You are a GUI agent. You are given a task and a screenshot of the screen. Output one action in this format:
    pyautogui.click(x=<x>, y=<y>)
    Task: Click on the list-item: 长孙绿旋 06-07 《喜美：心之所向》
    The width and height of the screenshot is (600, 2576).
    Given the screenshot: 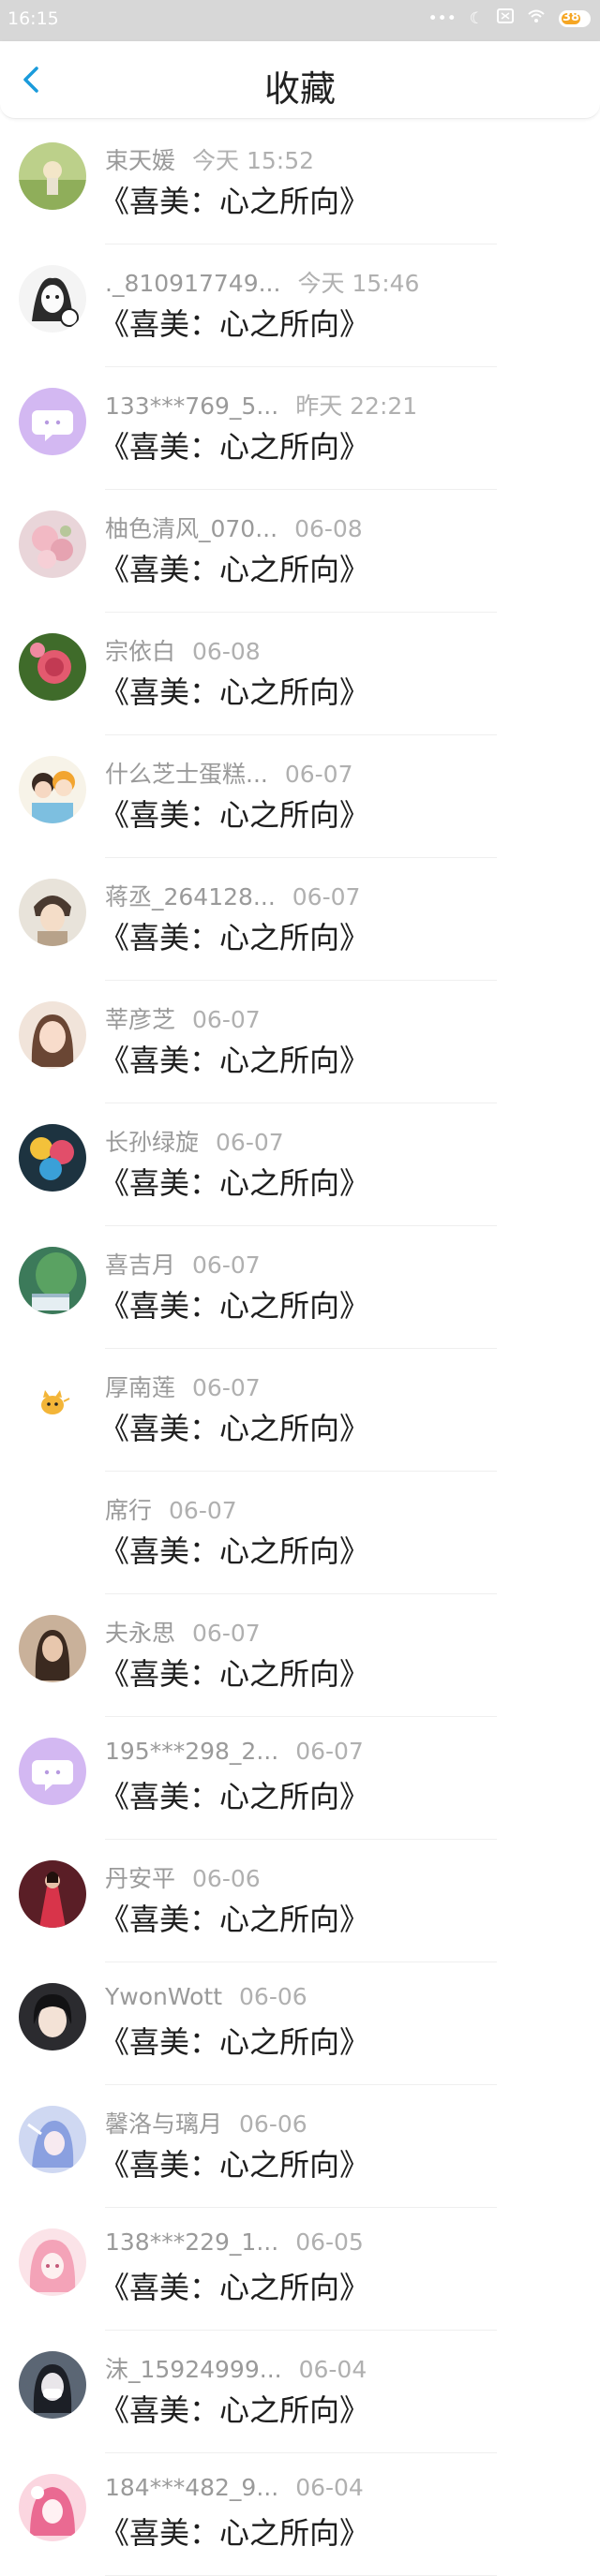 What is the action you would take?
    pyautogui.click(x=300, y=1164)
    